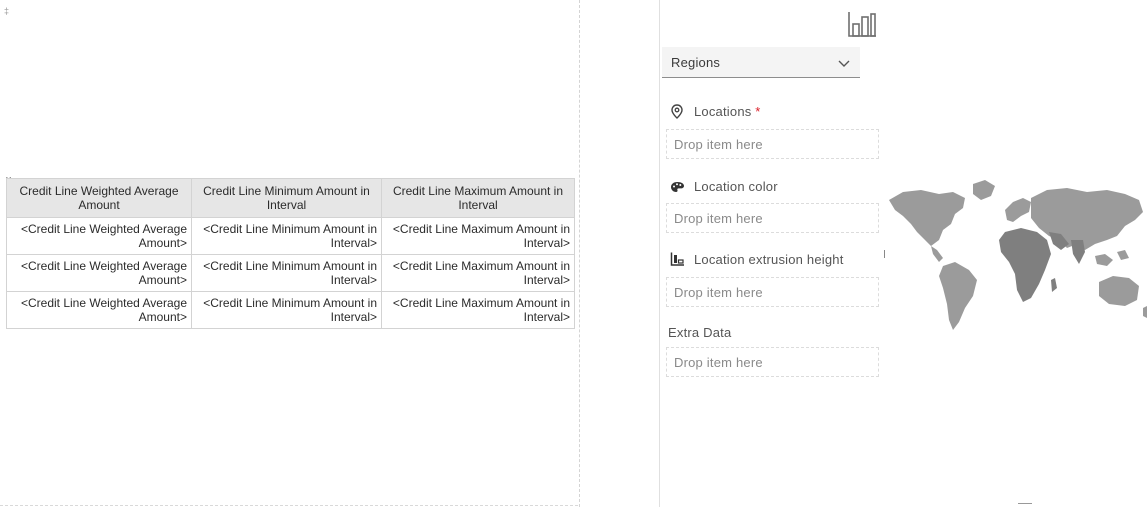  Describe the element at coordinates (579, 253) in the screenshot. I see `page-boundary-divider` at that location.